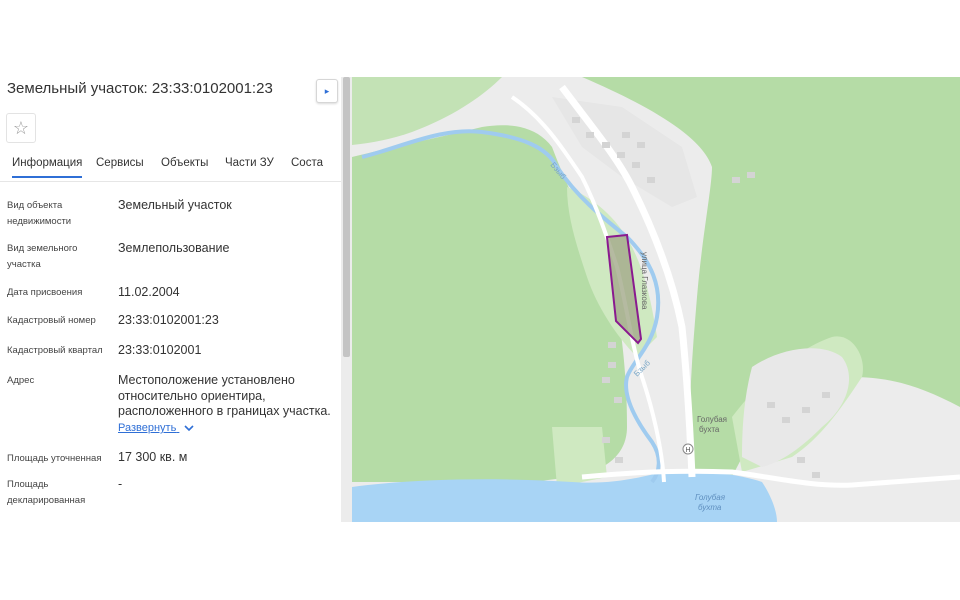  Describe the element at coordinates (55, 350) in the screenshot. I see `field-label-cadastral-block: Кадастровый квартал` at that location.